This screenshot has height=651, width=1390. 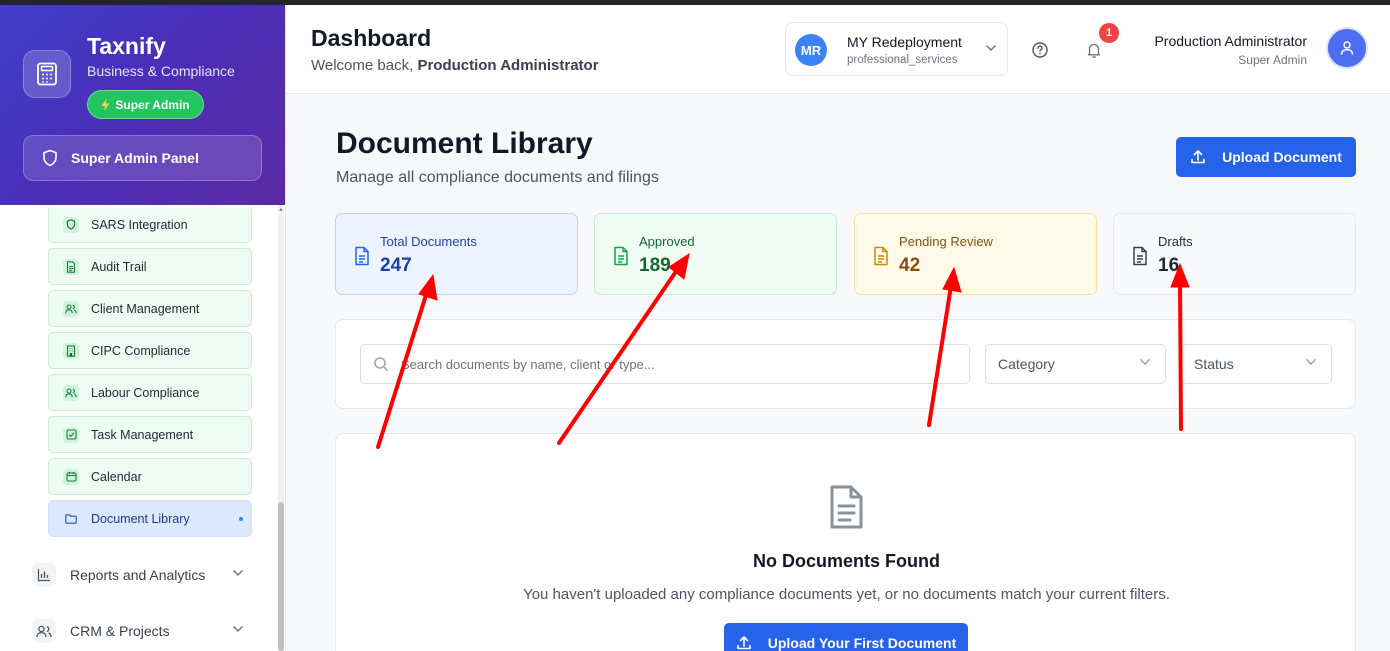 What do you see at coordinates (371, 38) in the screenshot?
I see `page-title: Dashboard` at bounding box center [371, 38].